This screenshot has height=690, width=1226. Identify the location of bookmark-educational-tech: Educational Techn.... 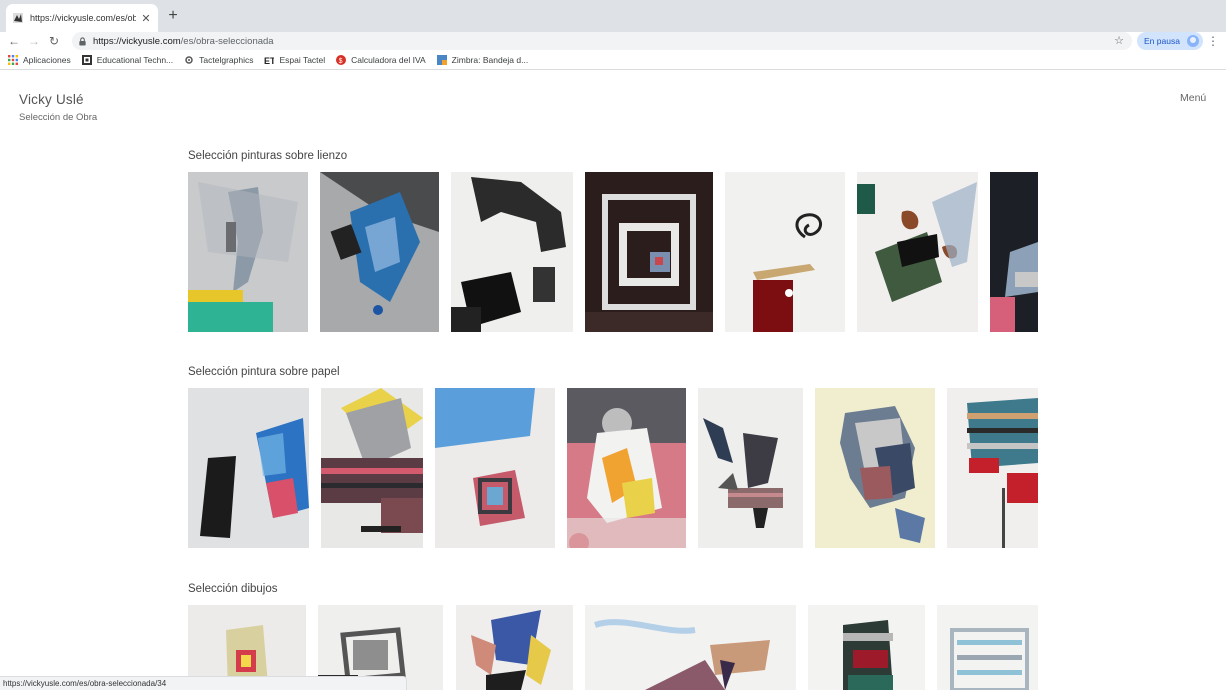
(127, 59).